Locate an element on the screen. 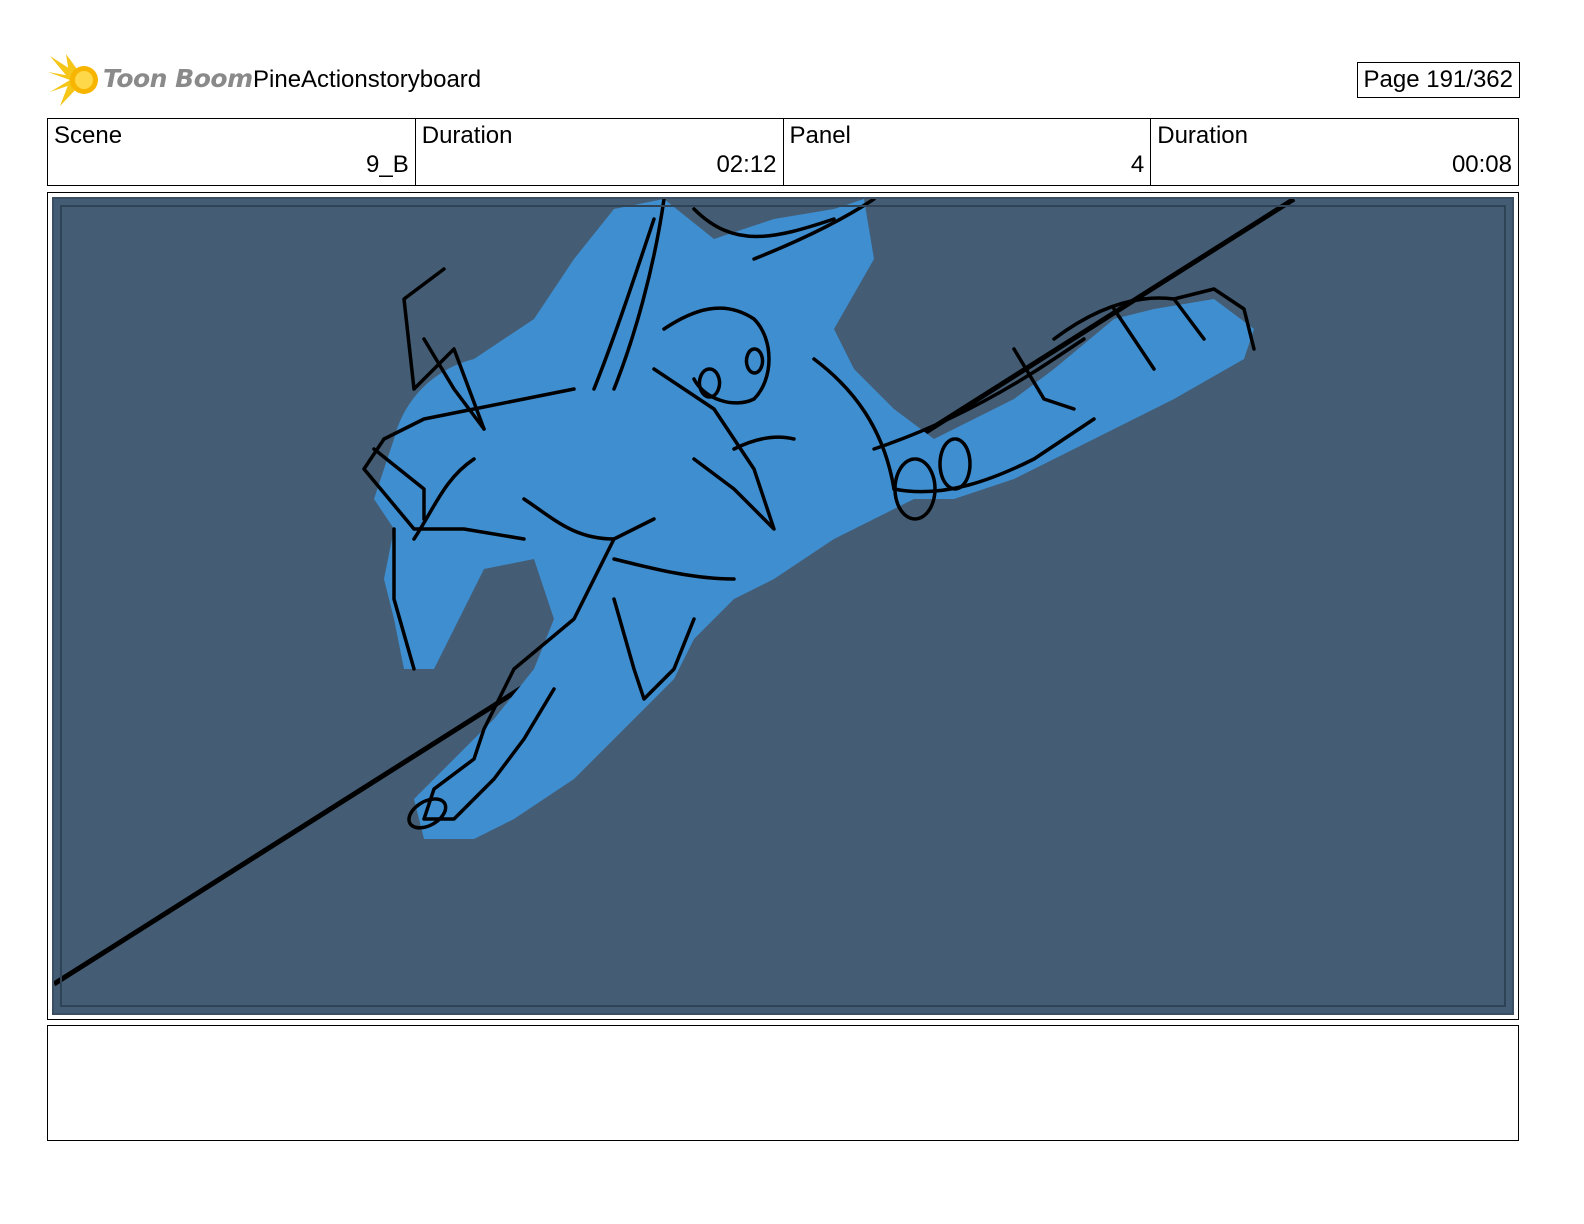  logo-text: Toon Boom is located at coordinates (178, 78).